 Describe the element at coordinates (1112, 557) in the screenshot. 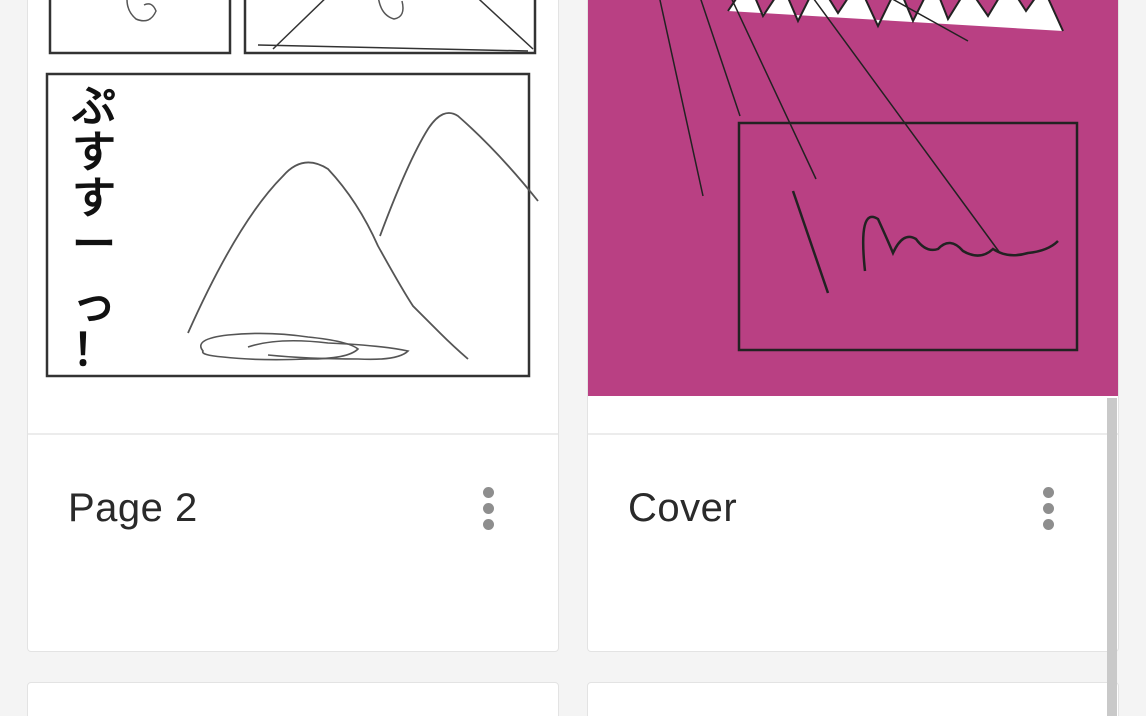

I see `scrollbar` at that location.